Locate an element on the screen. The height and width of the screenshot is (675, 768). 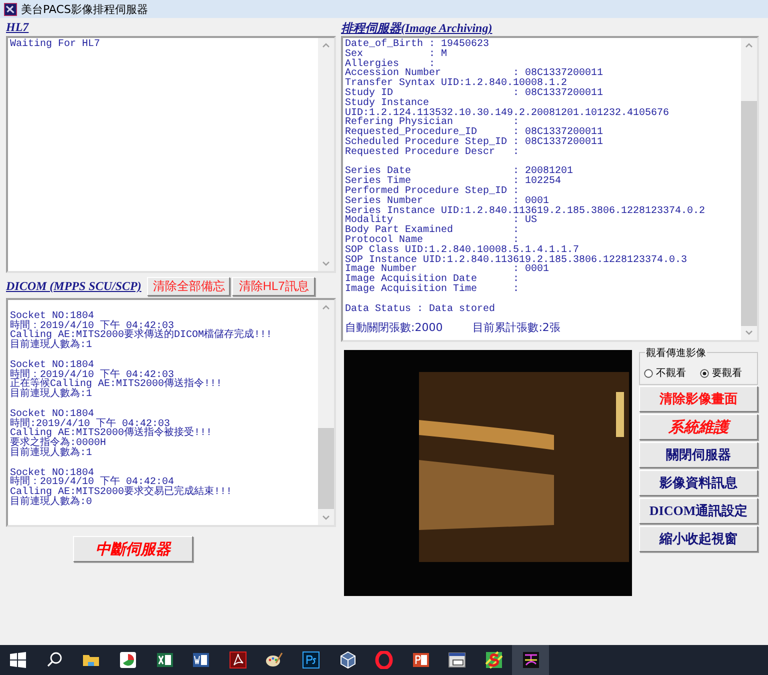
section-label: 排程伺服器(Image Archiving) is located at coordinates (417, 28).